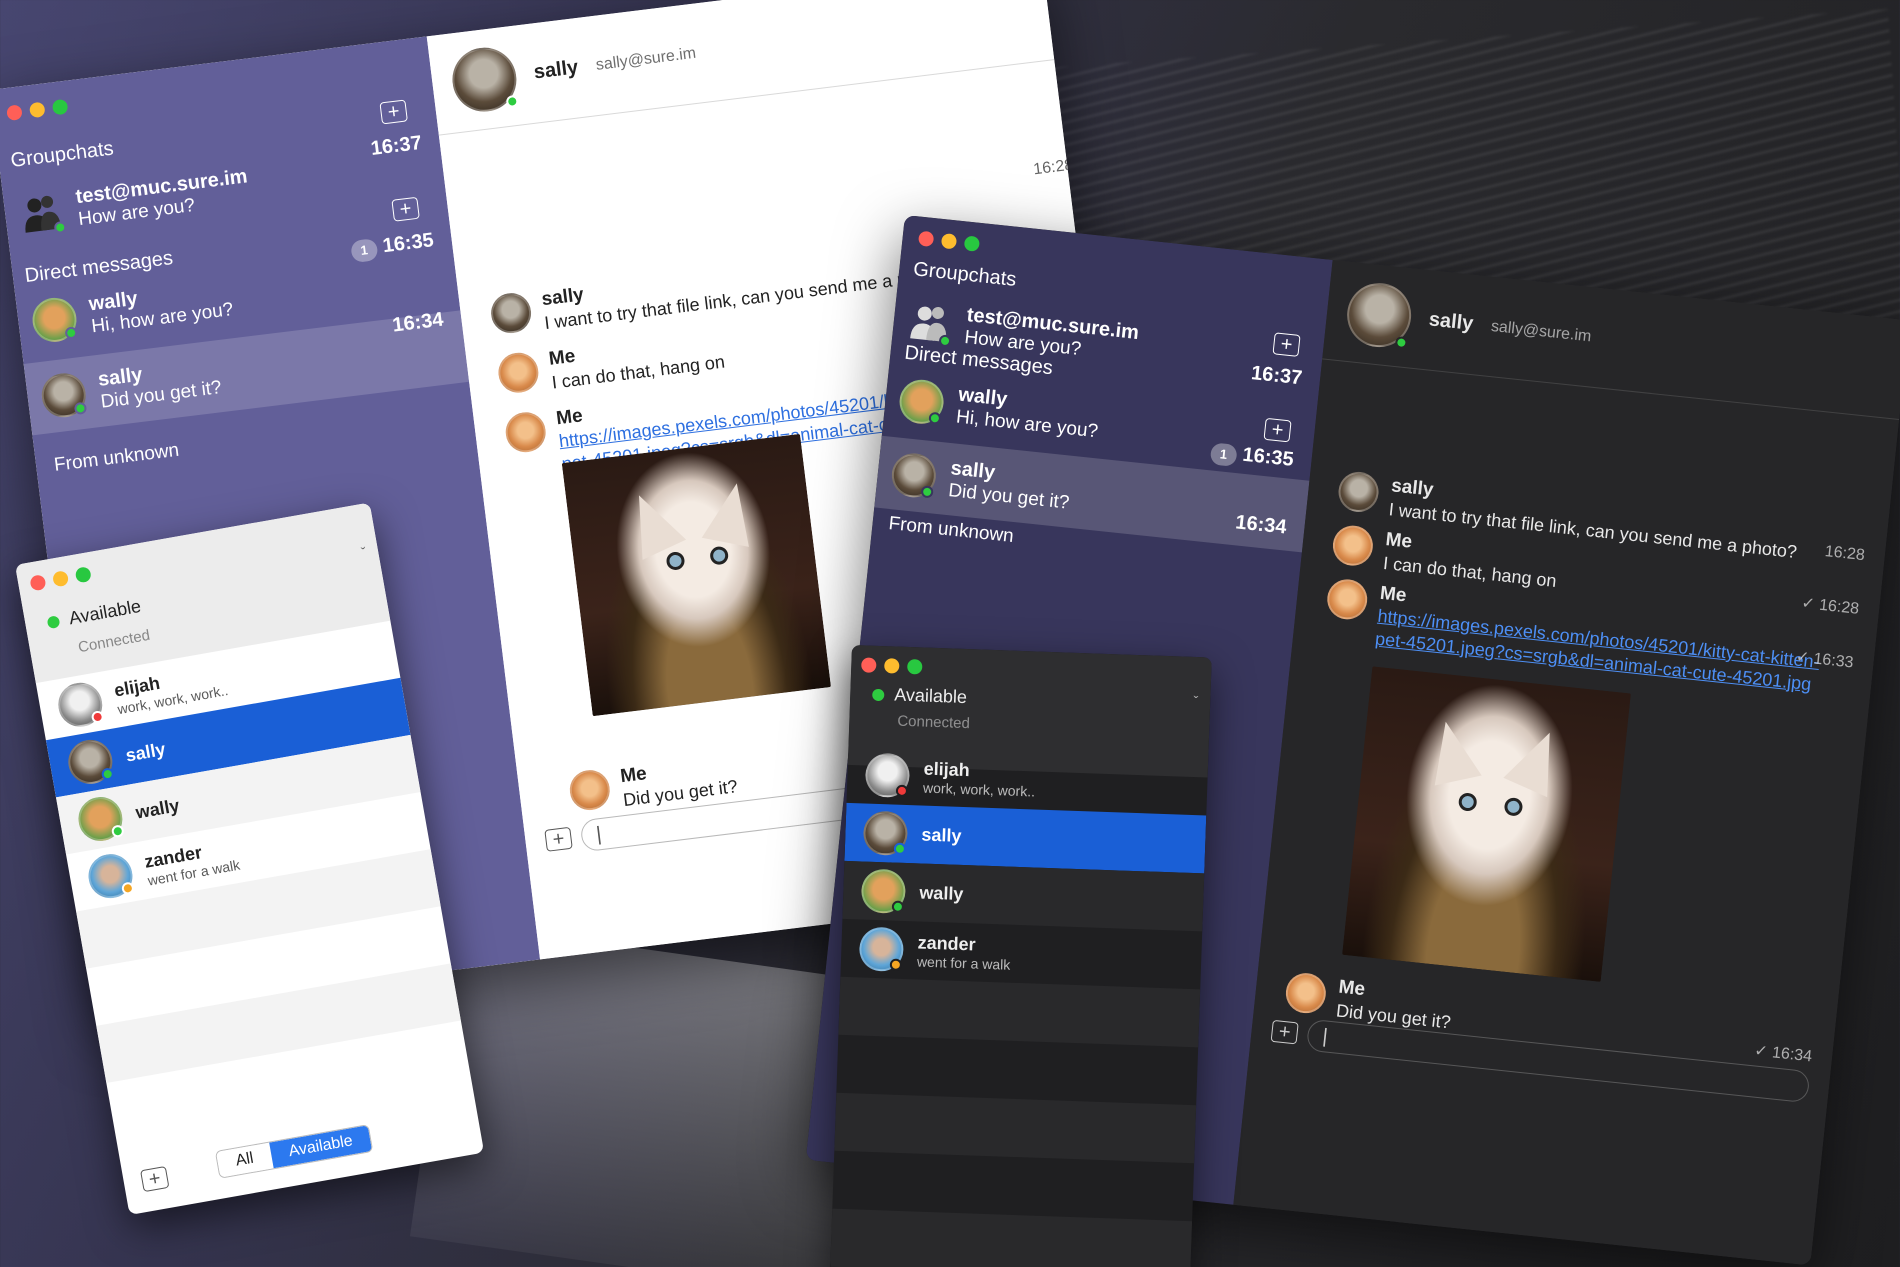  I want to click on filter-available-button: Available, so click(320, 1147).